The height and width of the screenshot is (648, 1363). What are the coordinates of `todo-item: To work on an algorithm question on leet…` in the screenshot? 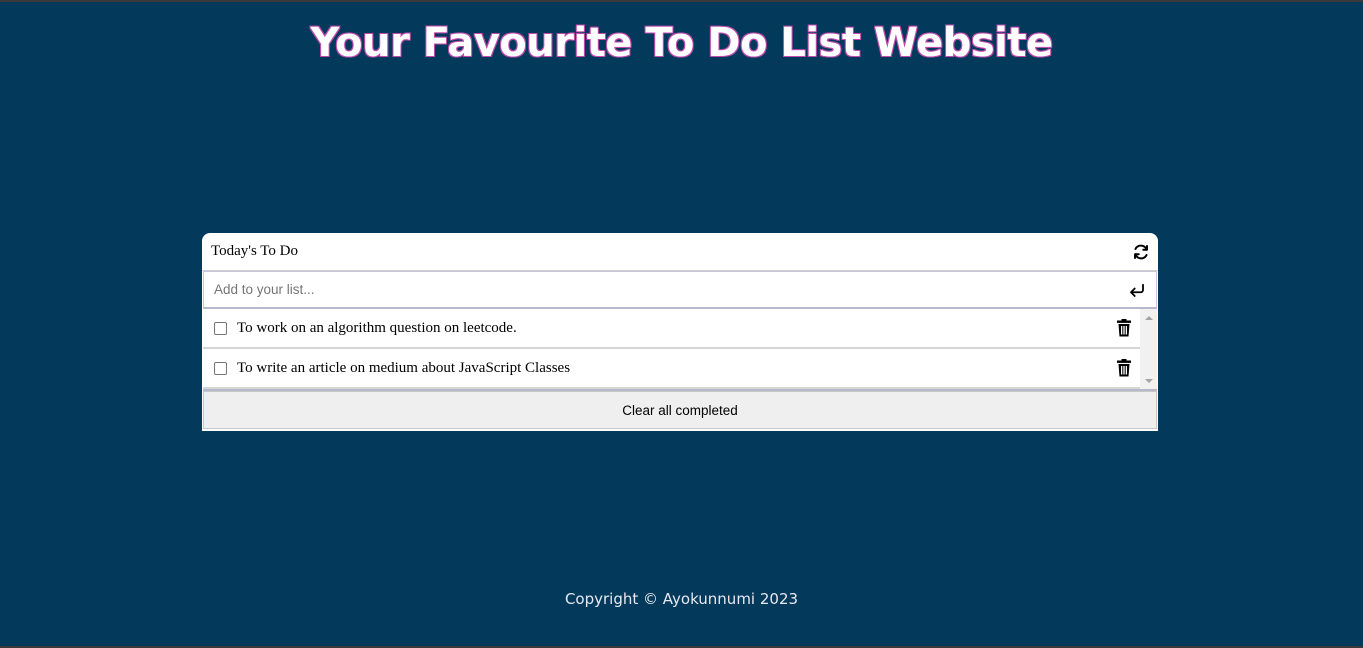 It's located at (671, 329).